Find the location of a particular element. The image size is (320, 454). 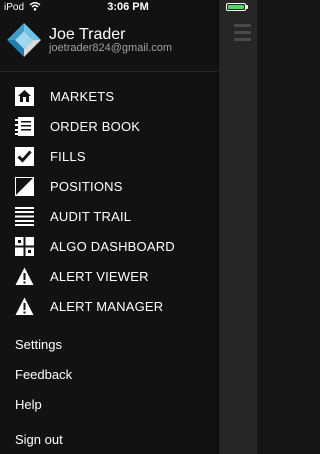

menu-item-alert-viewer: ALERT VIEWER is located at coordinates (109, 276).